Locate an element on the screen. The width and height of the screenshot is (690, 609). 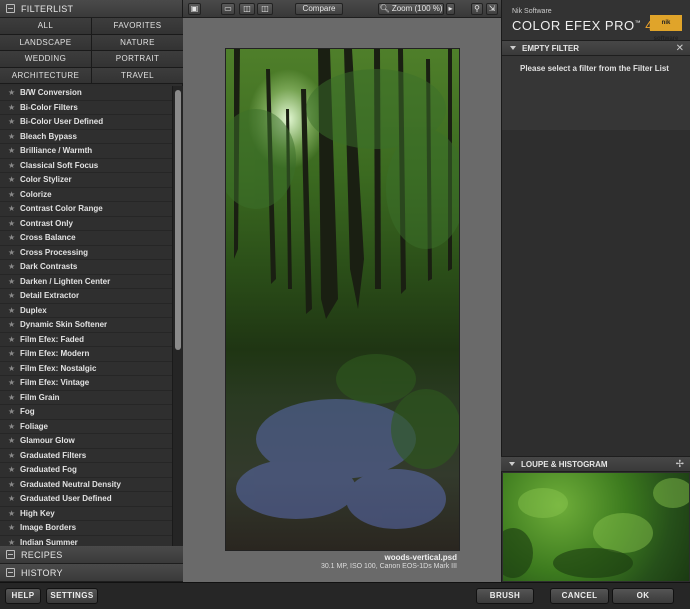
brush-button: BRUSH is located at coordinates (505, 596).